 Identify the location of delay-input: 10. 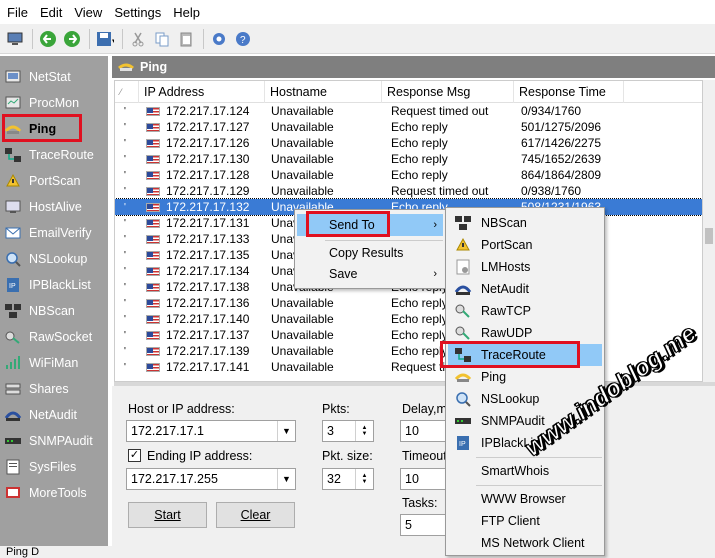
(424, 431).